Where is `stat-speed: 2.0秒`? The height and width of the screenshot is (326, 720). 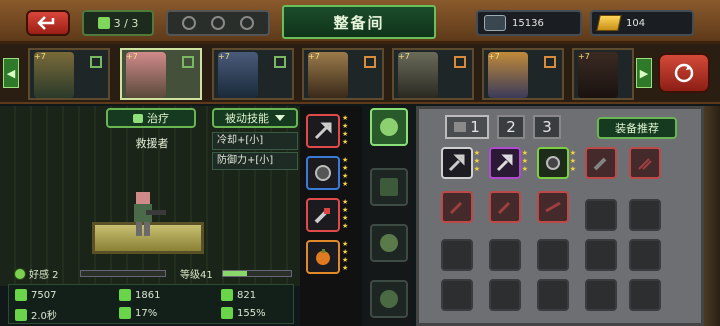 stat-speed: 2.0秒 is located at coordinates (36, 314).